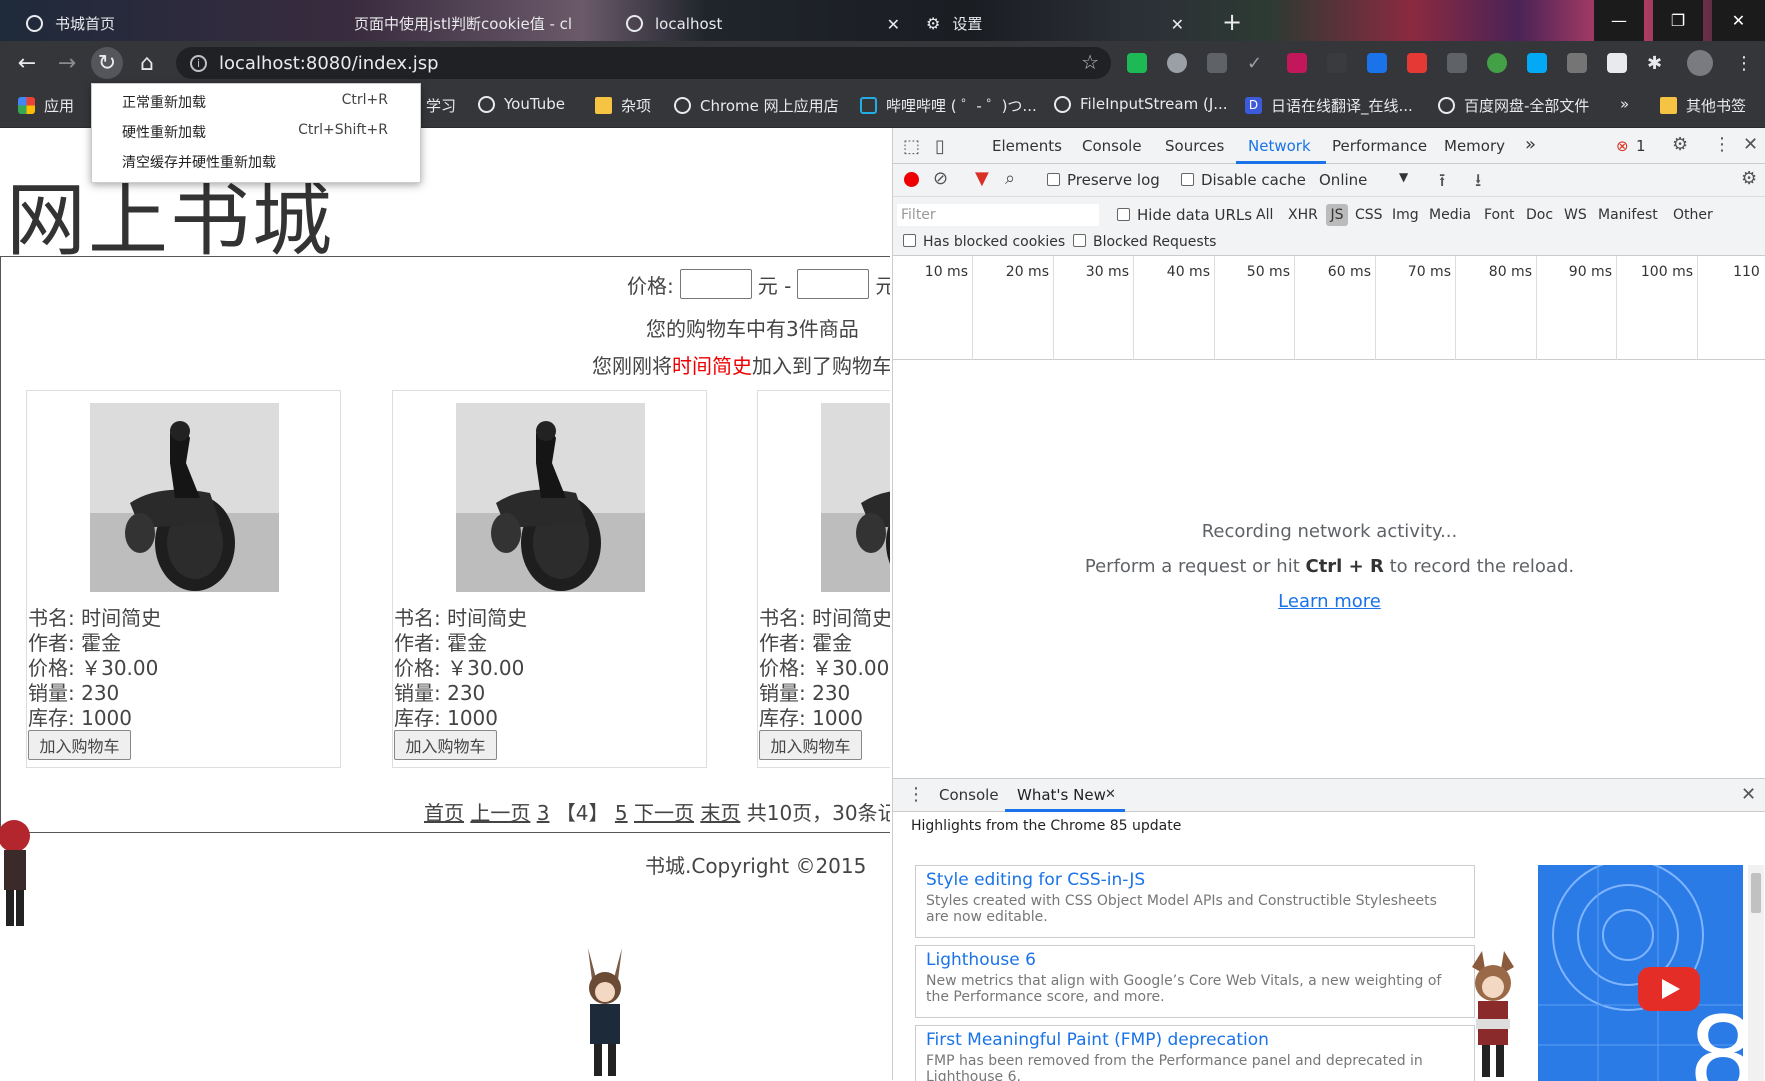 Image resolution: width=1765 pixels, height=1081 pixels. Describe the element at coordinates (1257, 63) in the screenshot. I see `check-extension-icon: ✓` at that location.